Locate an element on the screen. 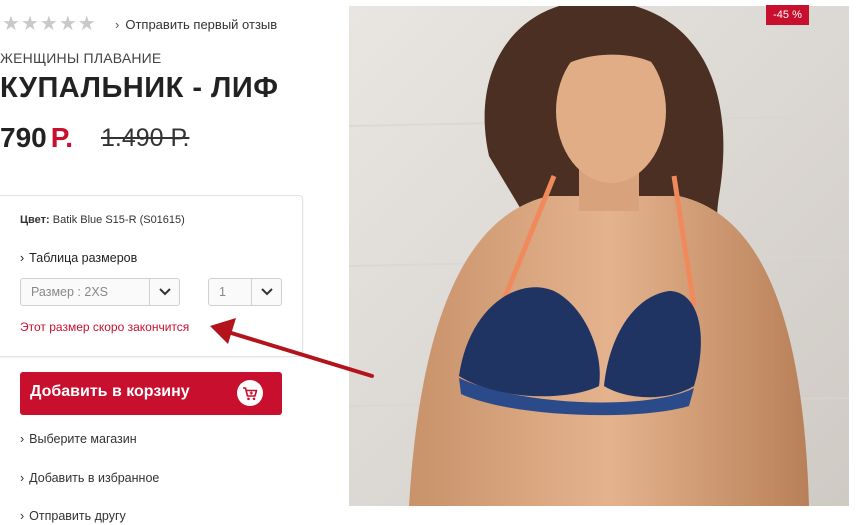  color-value: Batik Blue S15-R (S01615) is located at coordinates (118, 220).